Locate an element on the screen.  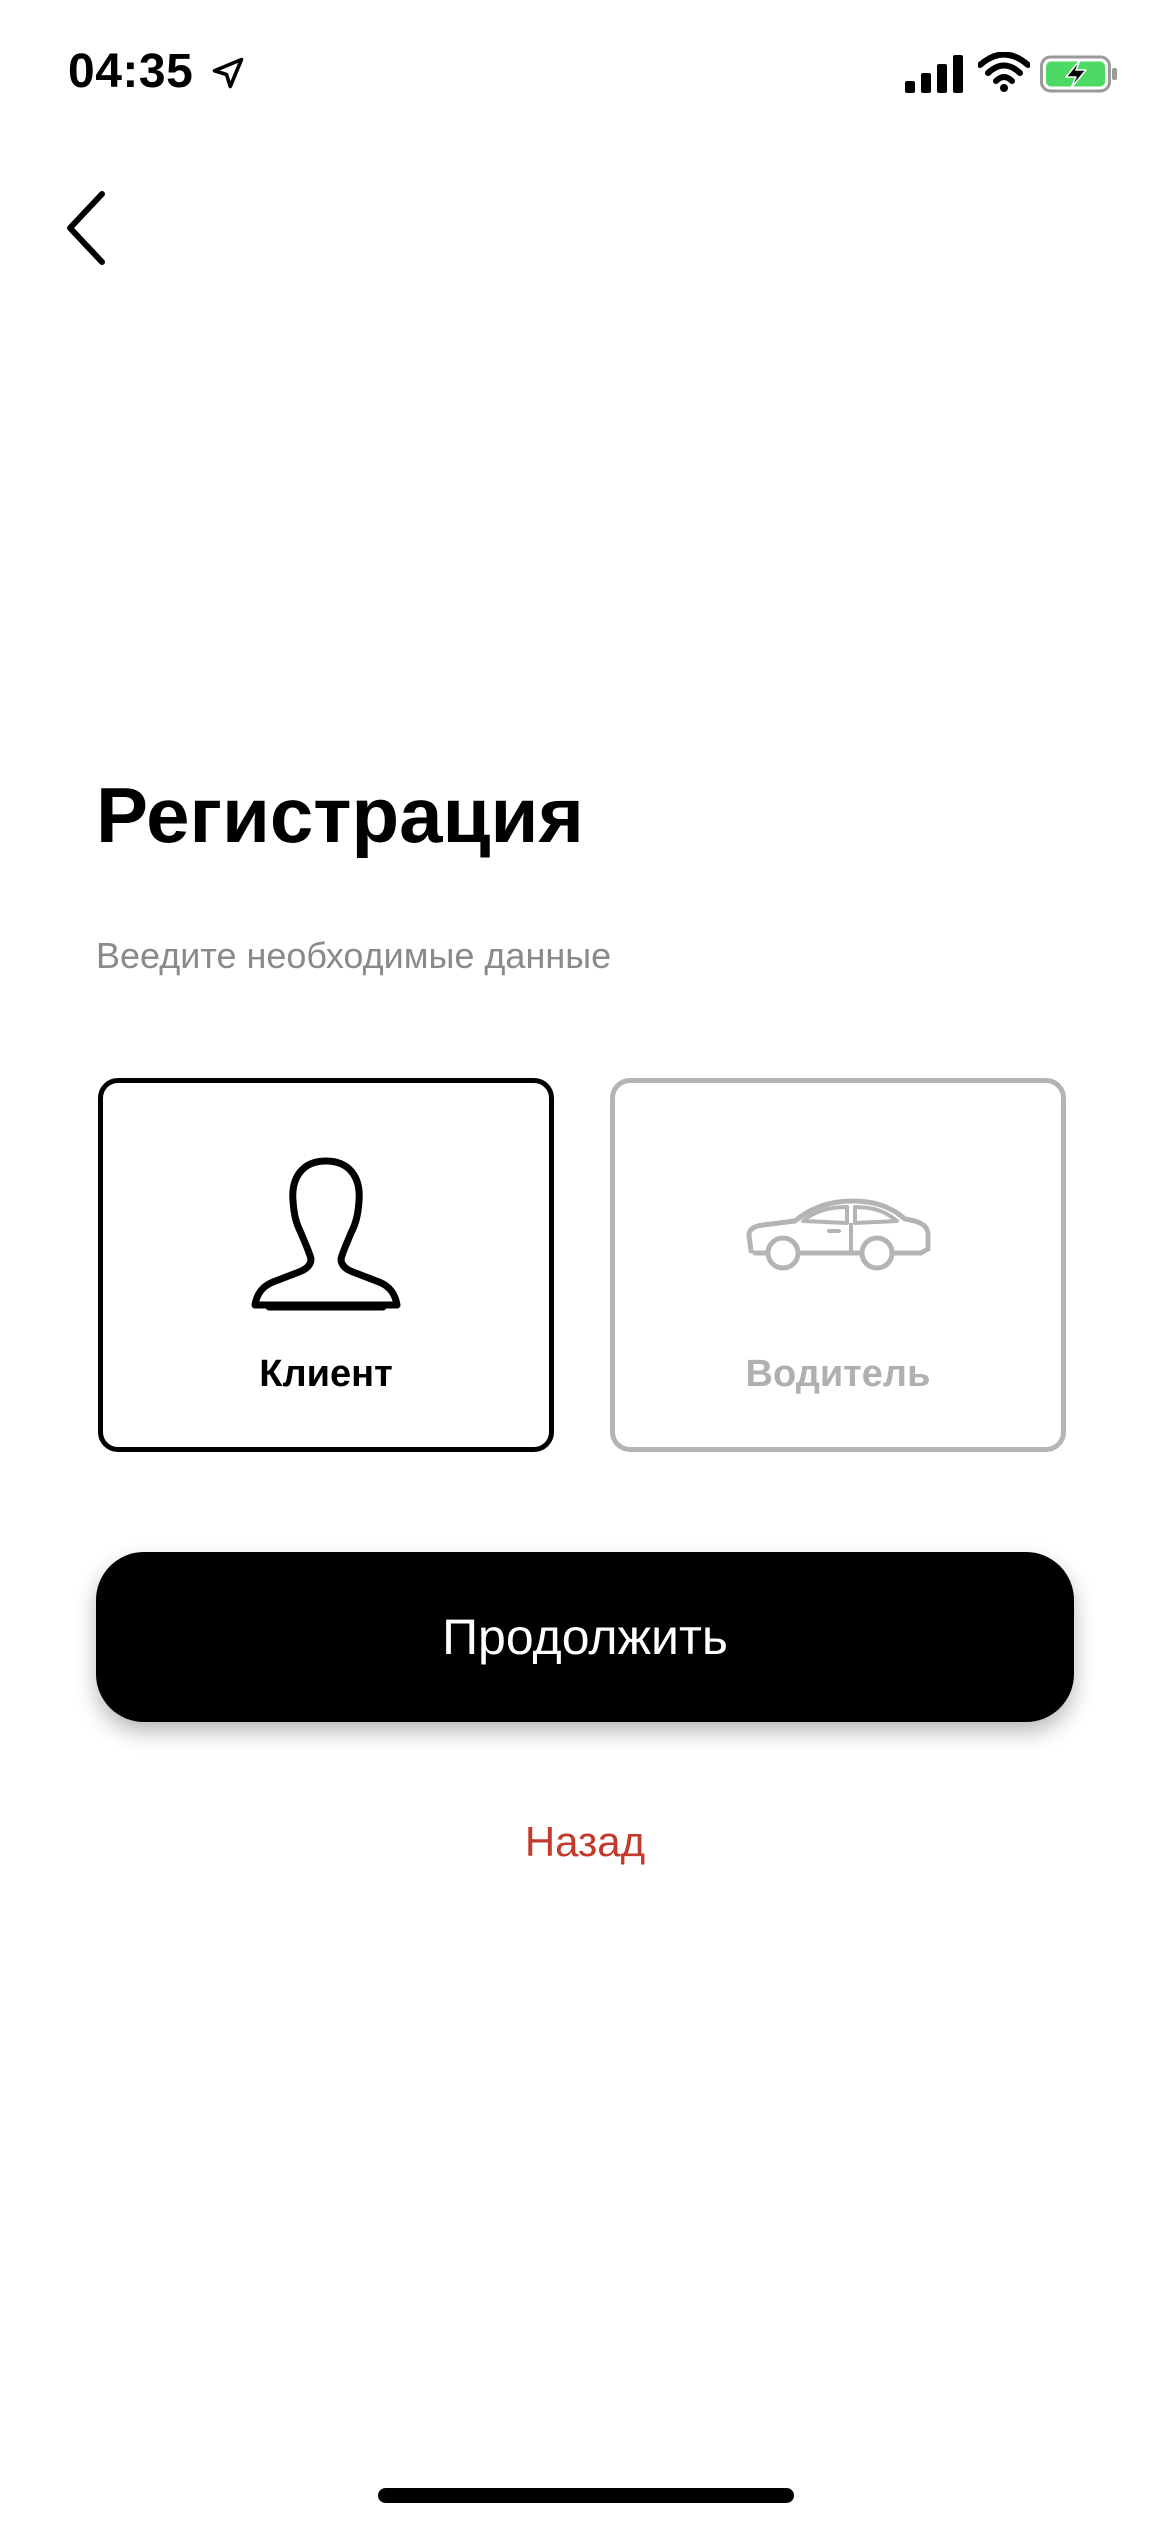
status-time: 04:35 is located at coordinates (131, 71).